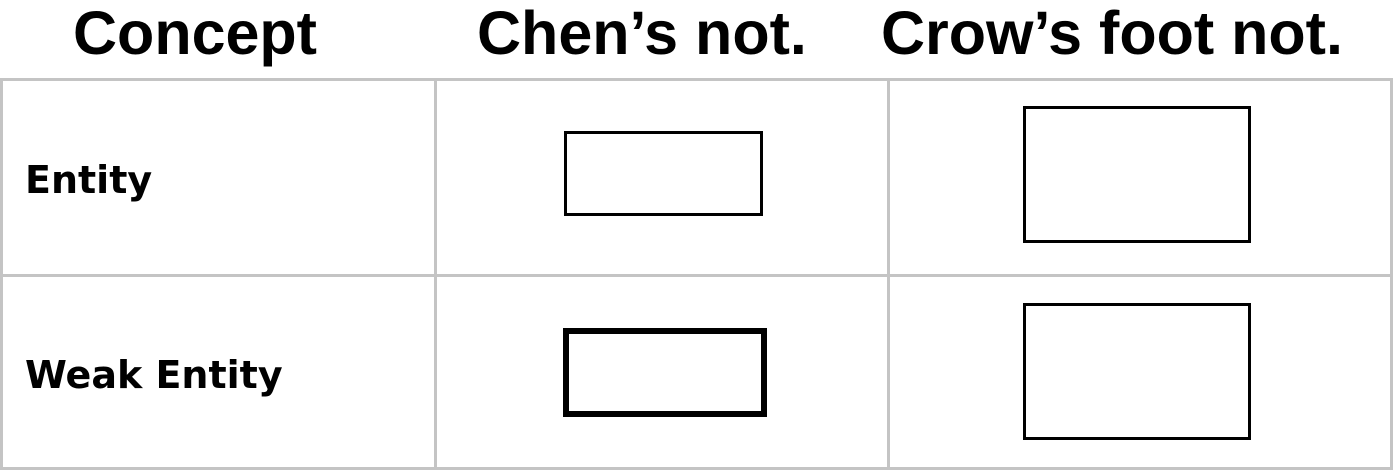 The width and height of the screenshot is (1397, 472). What do you see at coordinates (888, 274) in the screenshot?
I see `grid-line-col2` at bounding box center [888, 274].